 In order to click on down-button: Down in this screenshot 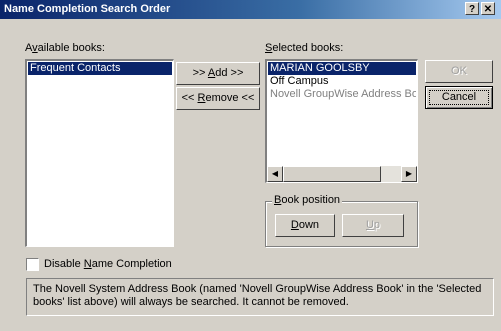, I will do `click(305, 225)`.